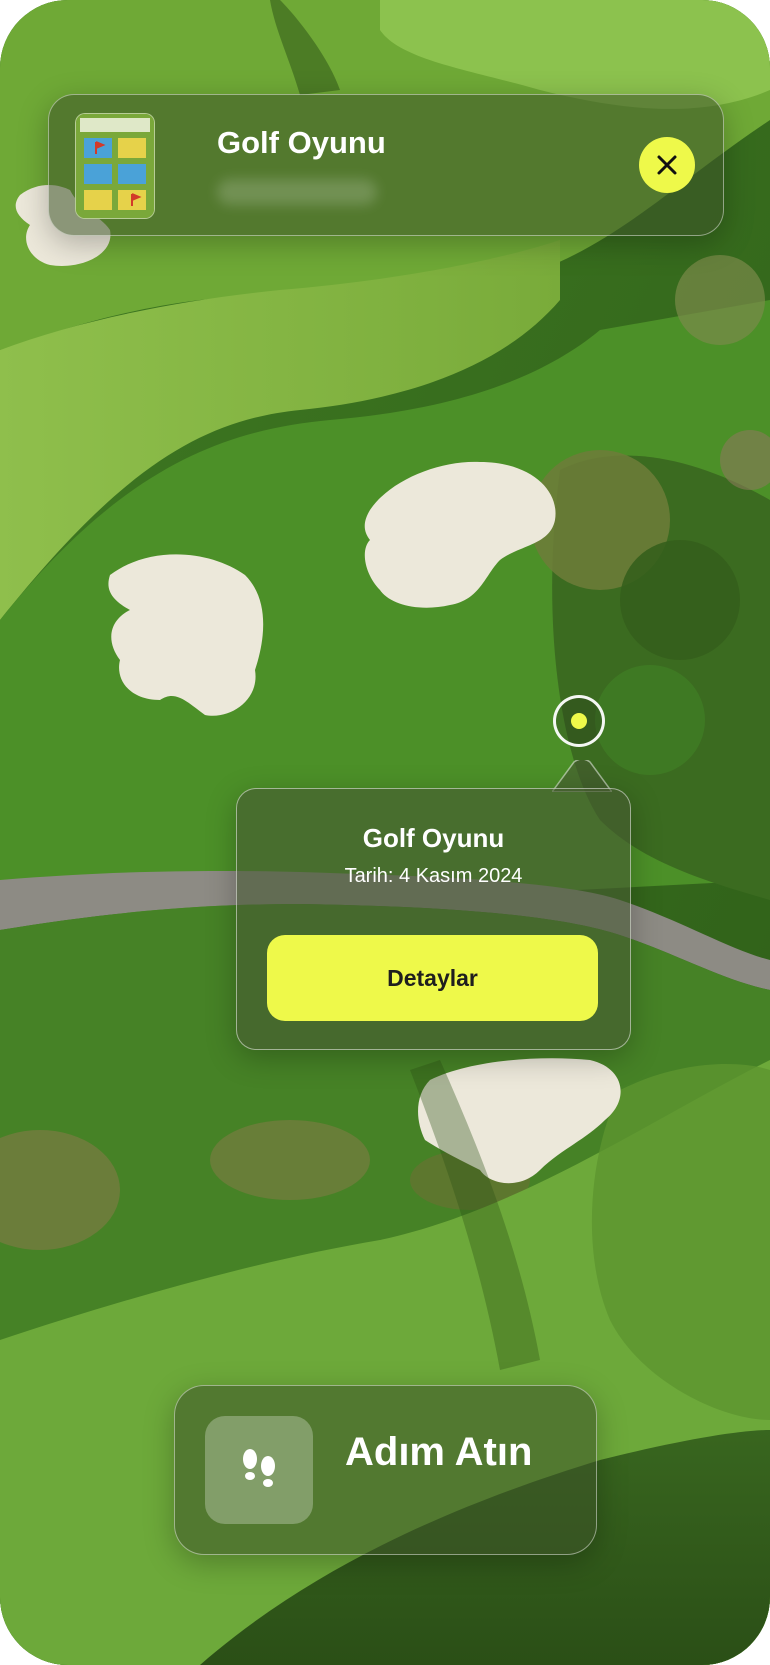 This screenshot has width=770, height=1665. Describe the element at coordinates (297, 192) in the screenshot. I see `blurred-subtitle` at that location.